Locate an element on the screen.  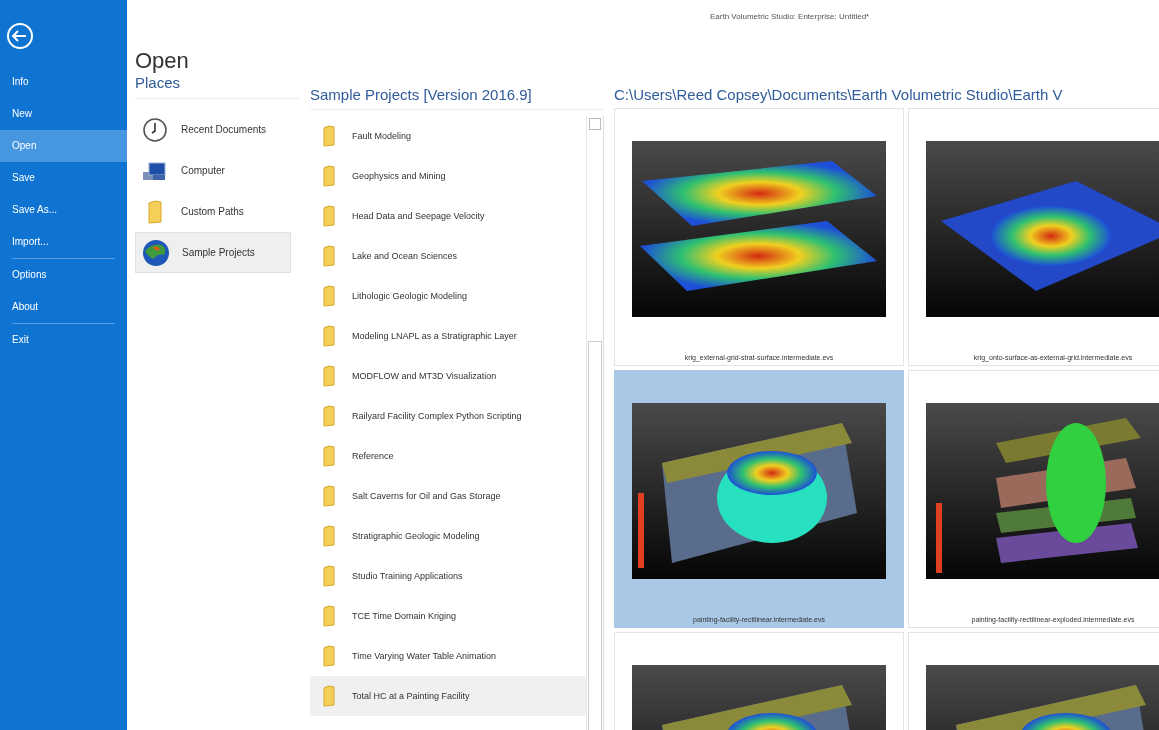
scrollbar is located at coordinates (594, 423).